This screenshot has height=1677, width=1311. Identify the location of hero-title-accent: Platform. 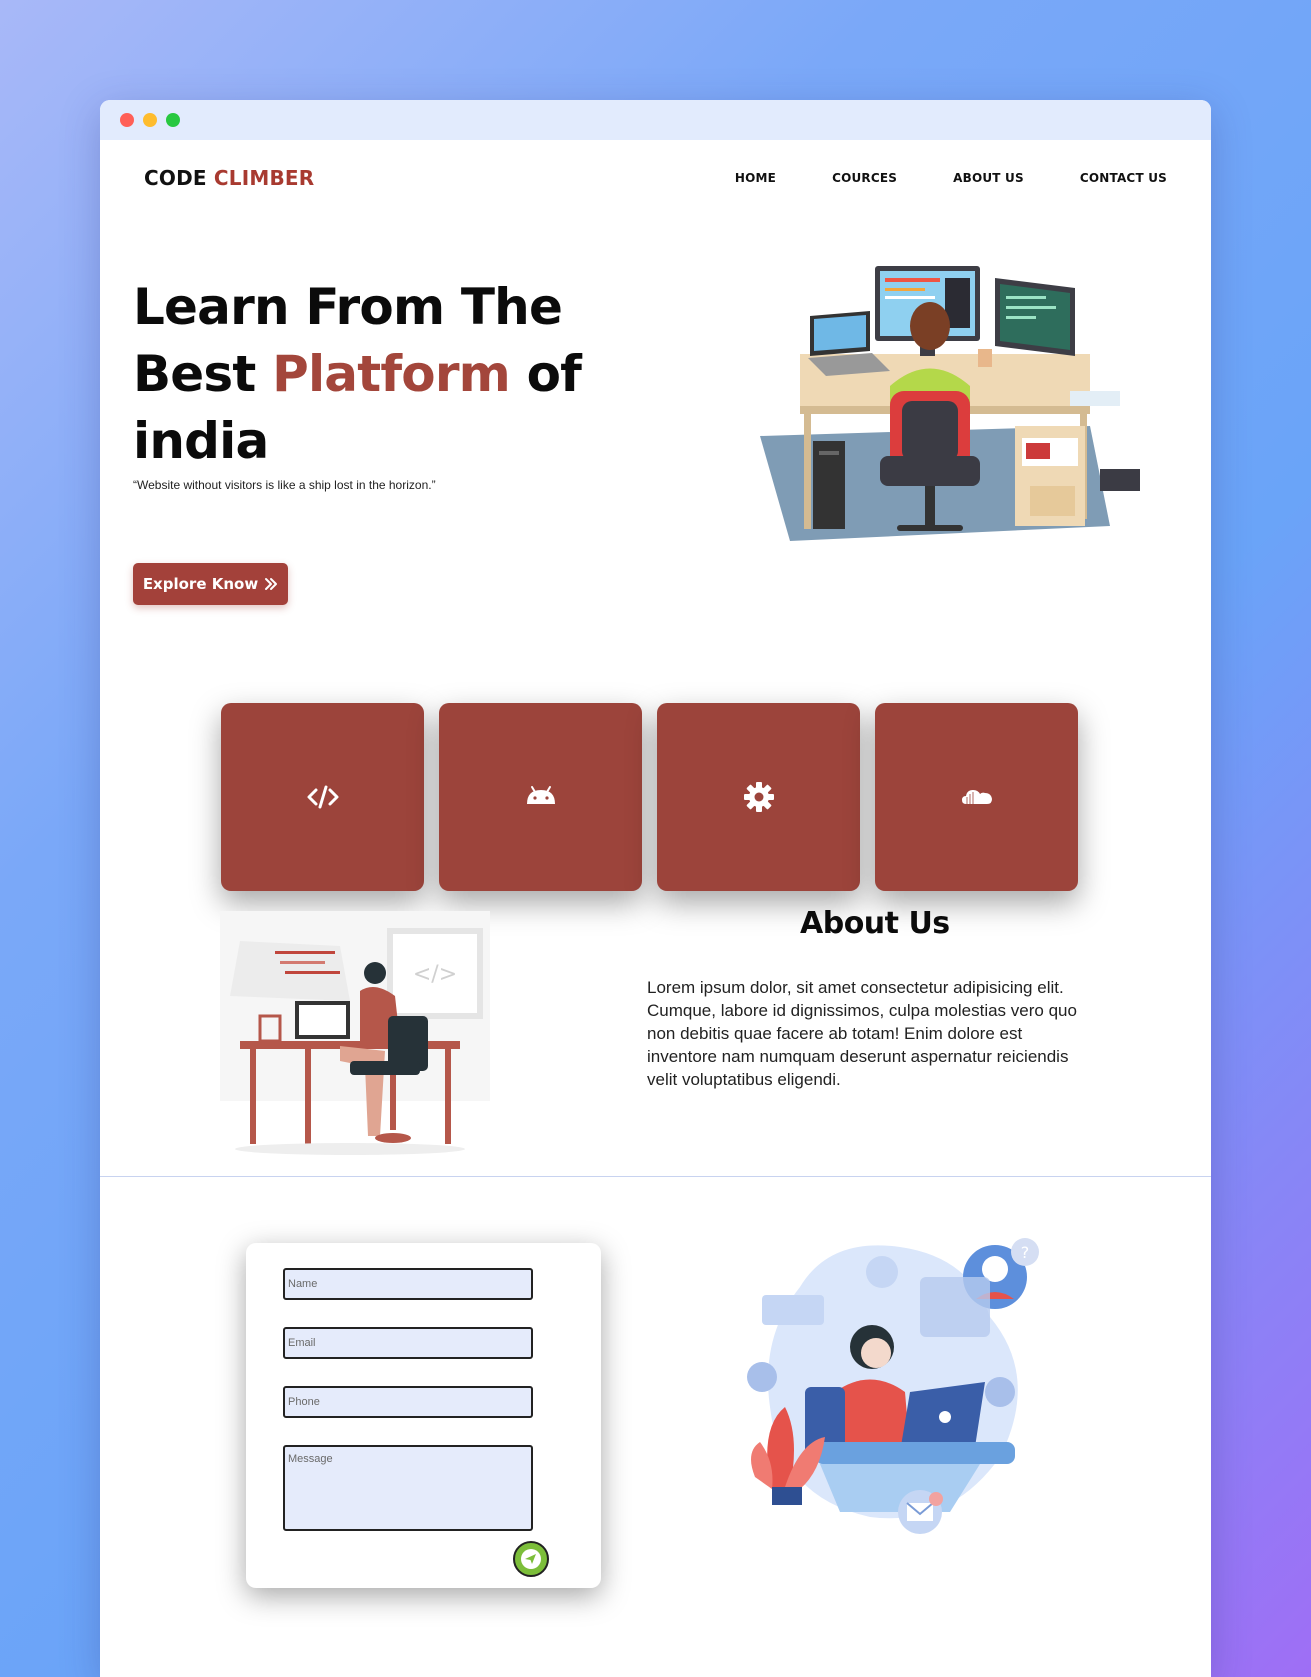
(391, 374).